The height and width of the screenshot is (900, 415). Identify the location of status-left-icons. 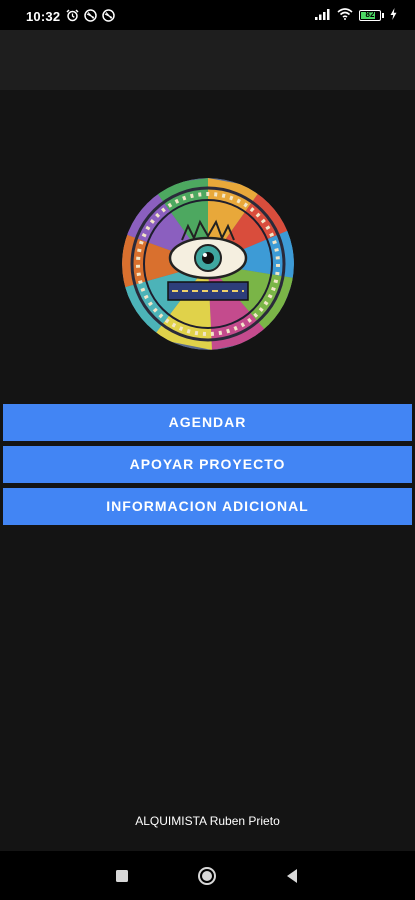
(90, 17).